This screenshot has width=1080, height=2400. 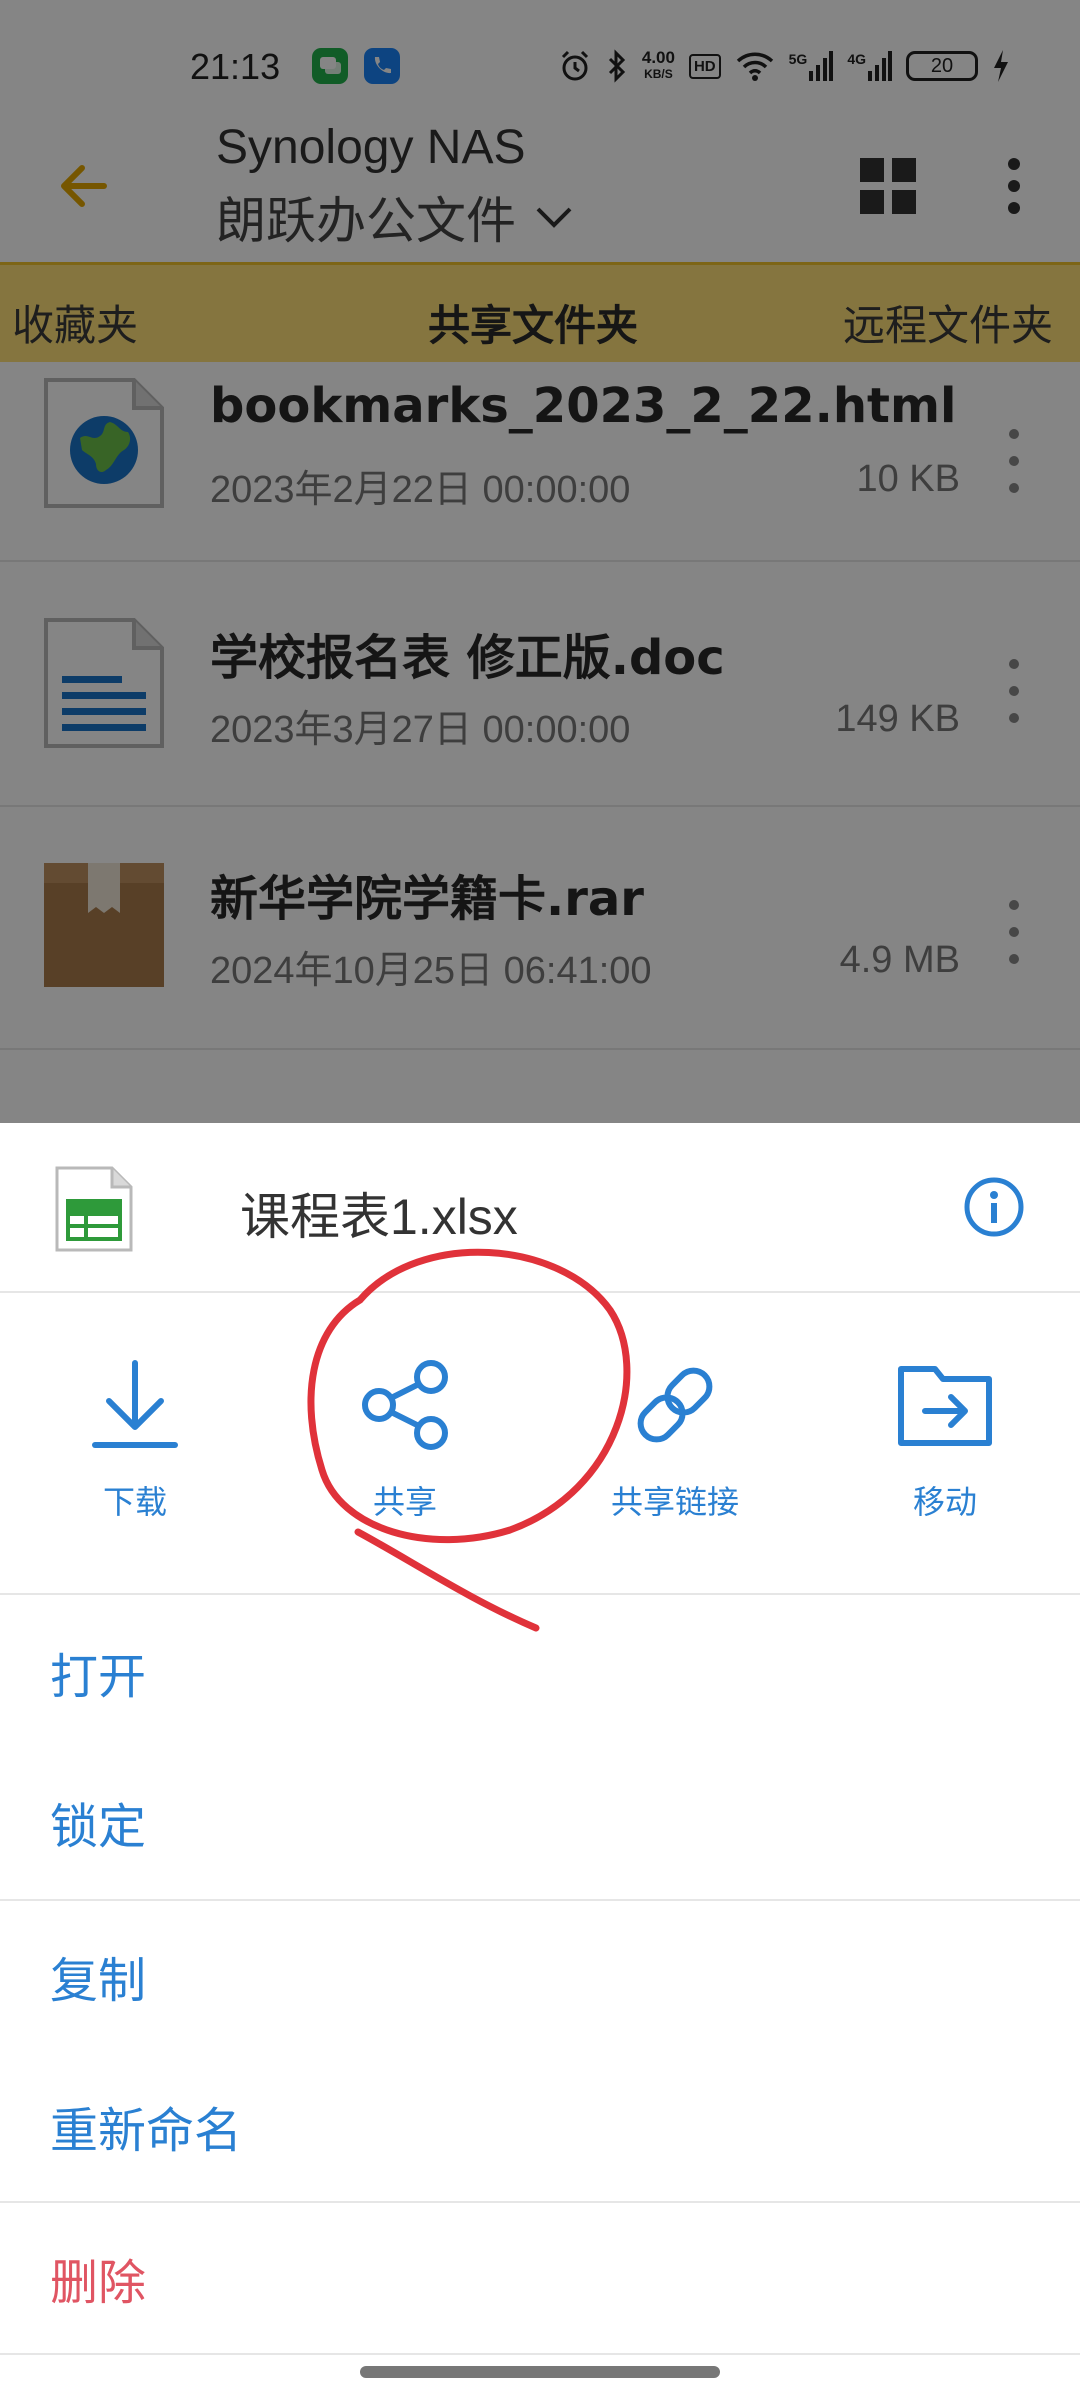 I want to click on menu-item-rename: 重新命名, so click(x=540, y=2126).